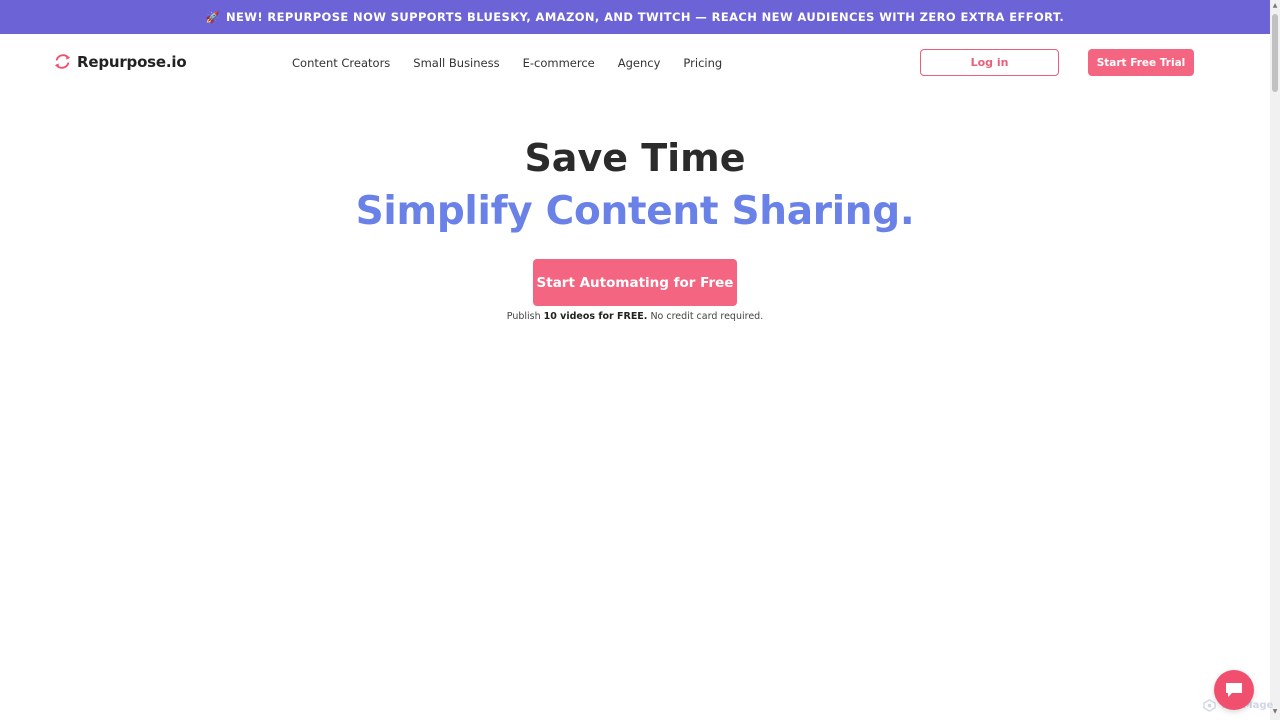  I want to click on start-automating-button: Start Automating for Free, so click(635, 282).